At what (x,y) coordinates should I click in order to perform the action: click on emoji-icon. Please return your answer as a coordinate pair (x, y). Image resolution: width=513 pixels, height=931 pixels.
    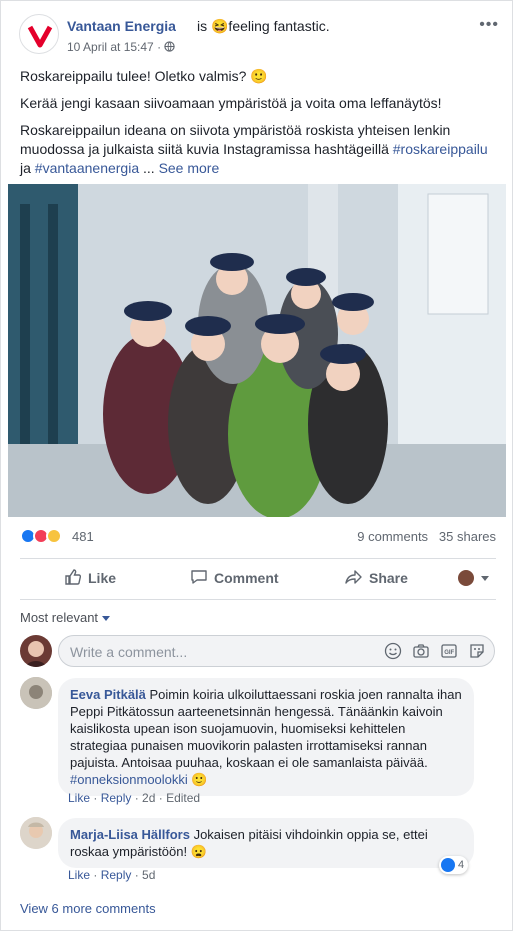
    Looking at the image, I should click on (393, 653).